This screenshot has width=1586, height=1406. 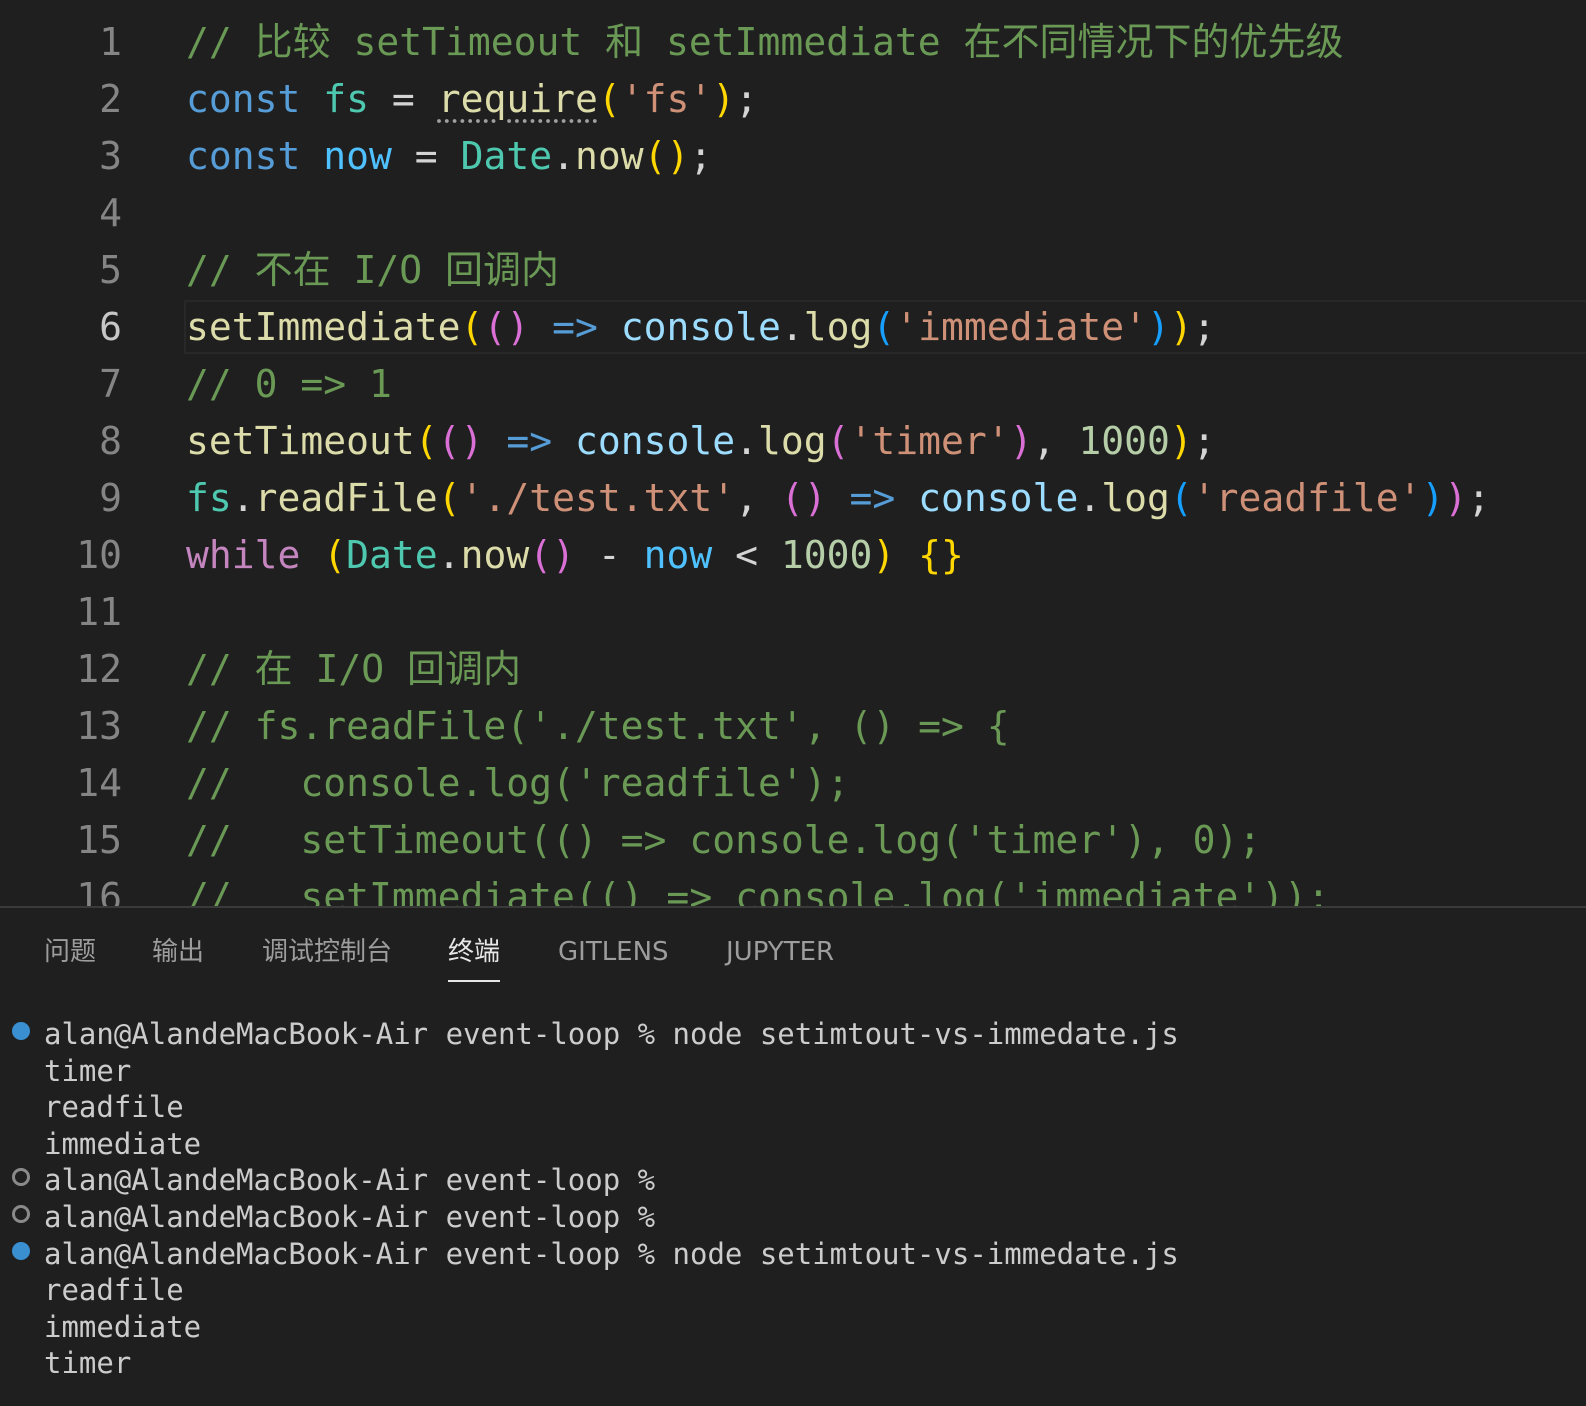 What do you see at coordinates (346, 99) in the screenshot?
I see `token-variable: fs` at bounding box center [346, 99].